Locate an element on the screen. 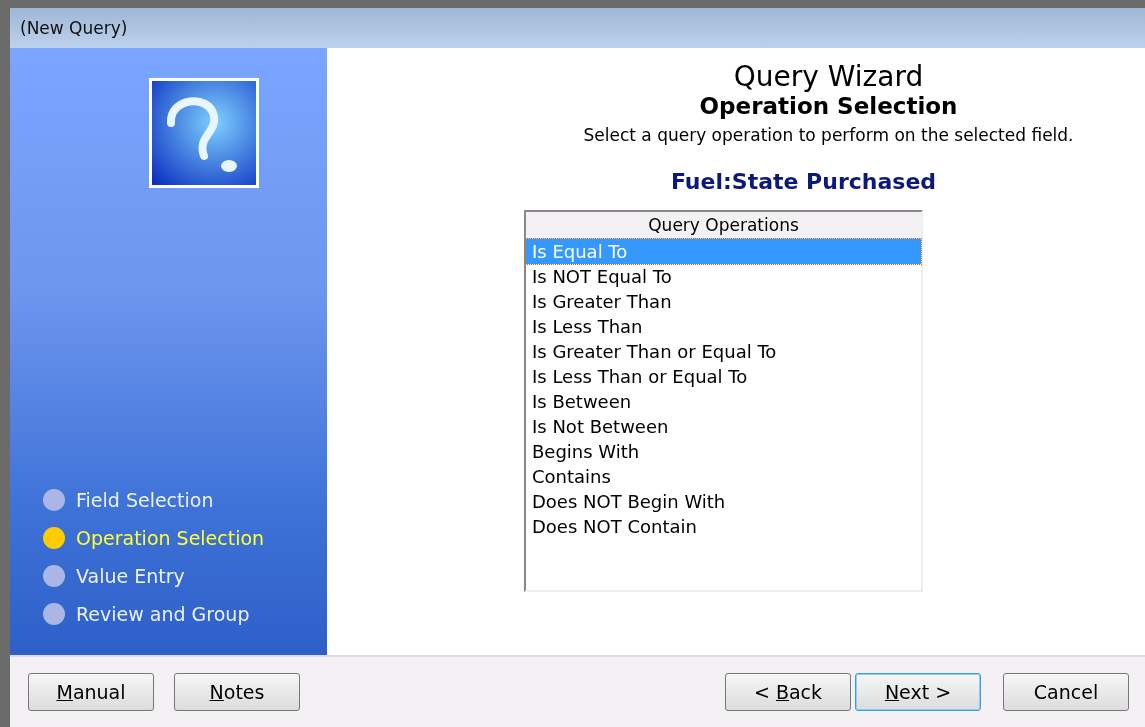 Image resolution: width=1145 pixels, height=727 pixels. list-item: Is Less Than or Equal To is located at coordinates (723, 376).